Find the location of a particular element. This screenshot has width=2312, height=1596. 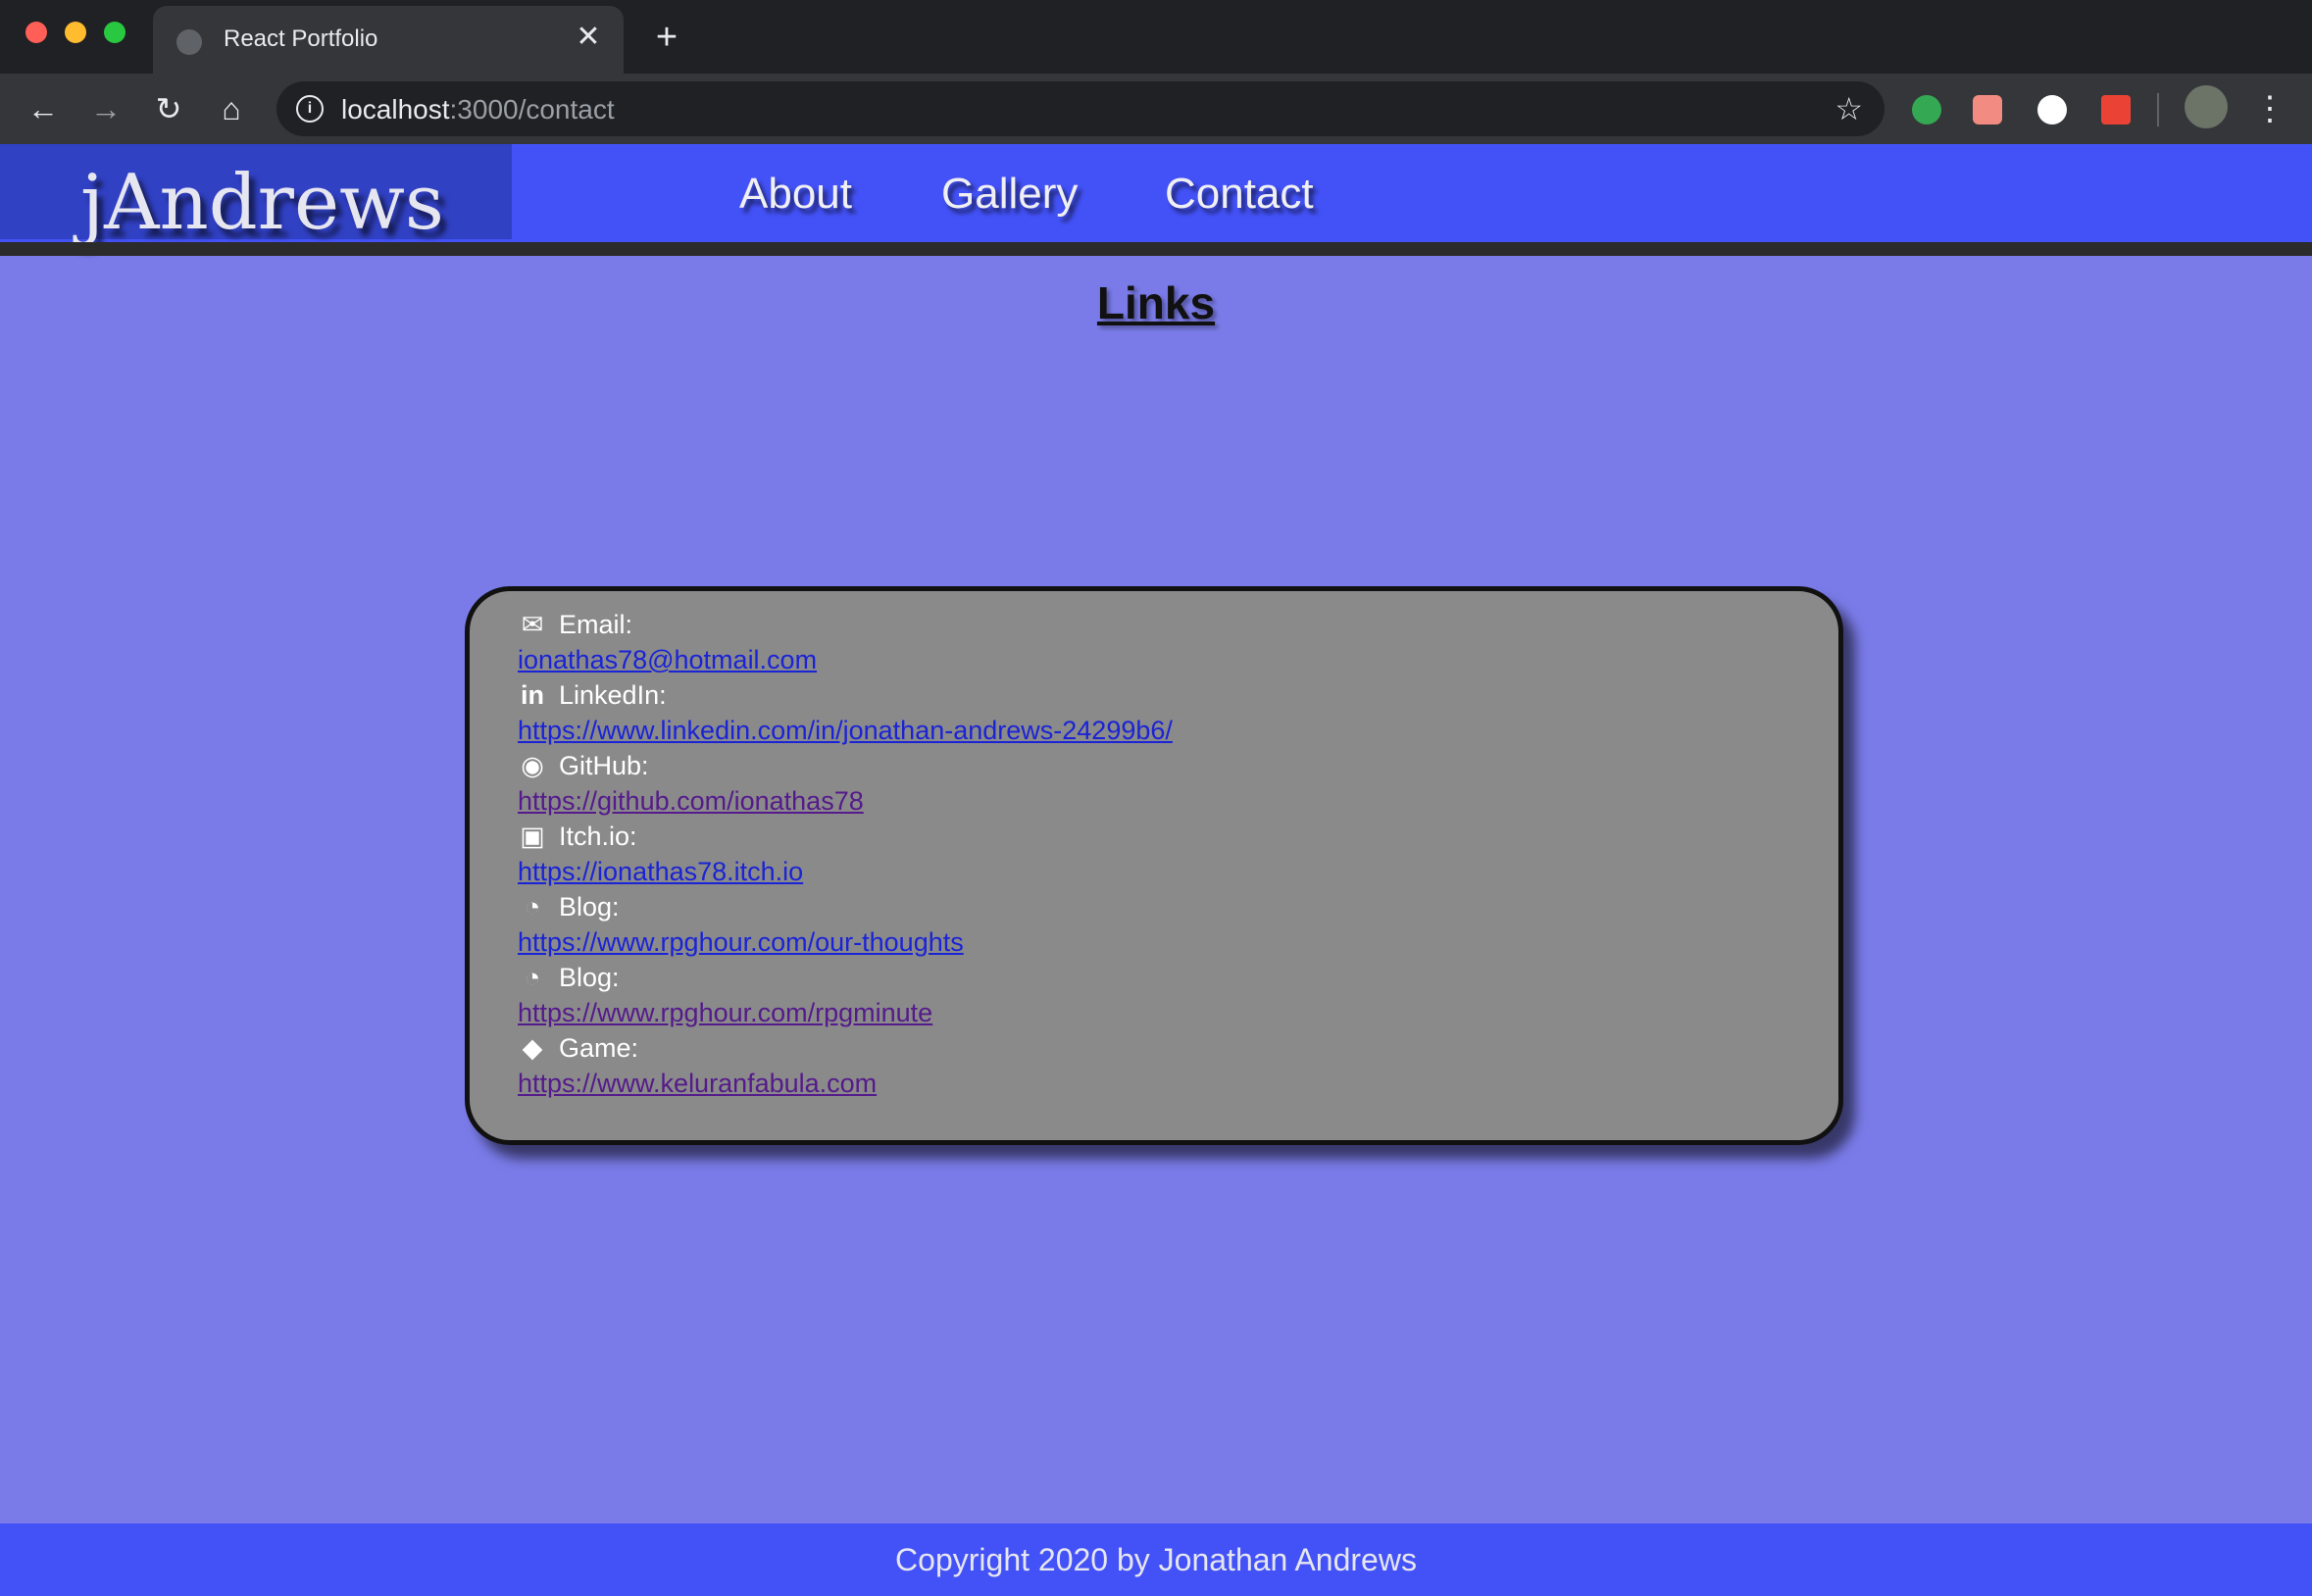

link-label-text: LinkedIn: is located at coordinates (613, 695).